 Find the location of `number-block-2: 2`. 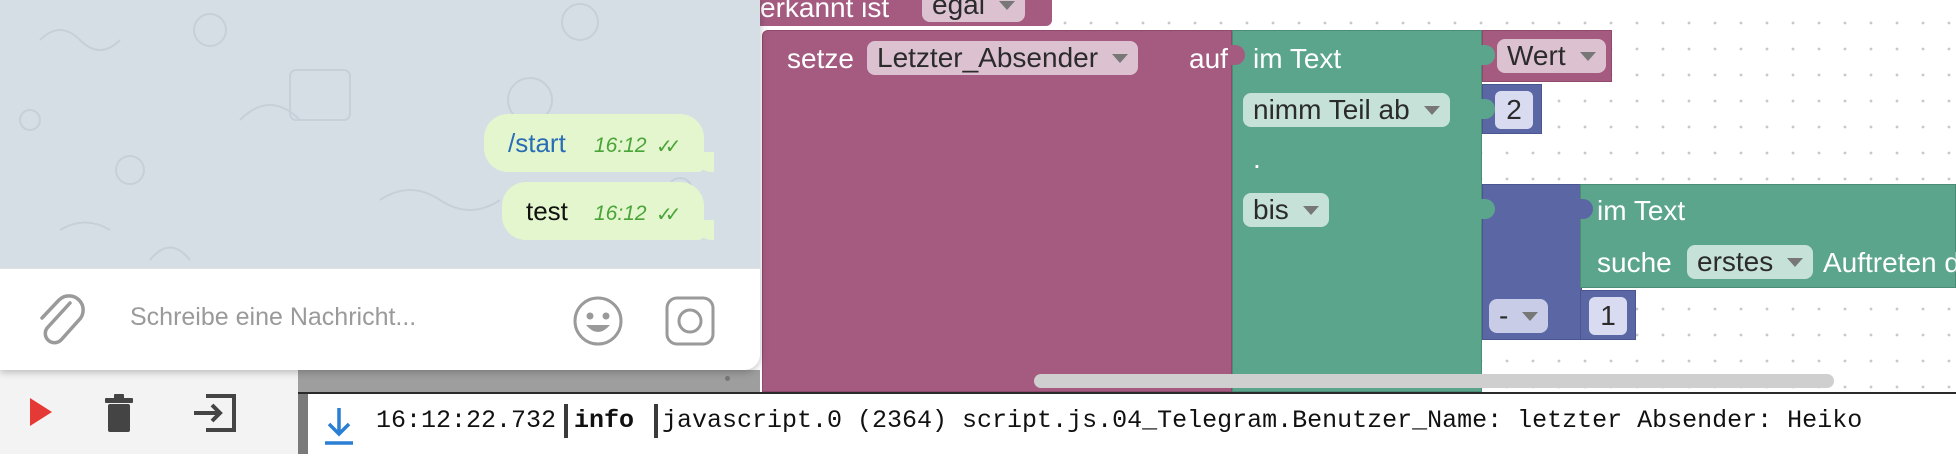

number-block-2: 2 is located at coordinates (1511, 109).